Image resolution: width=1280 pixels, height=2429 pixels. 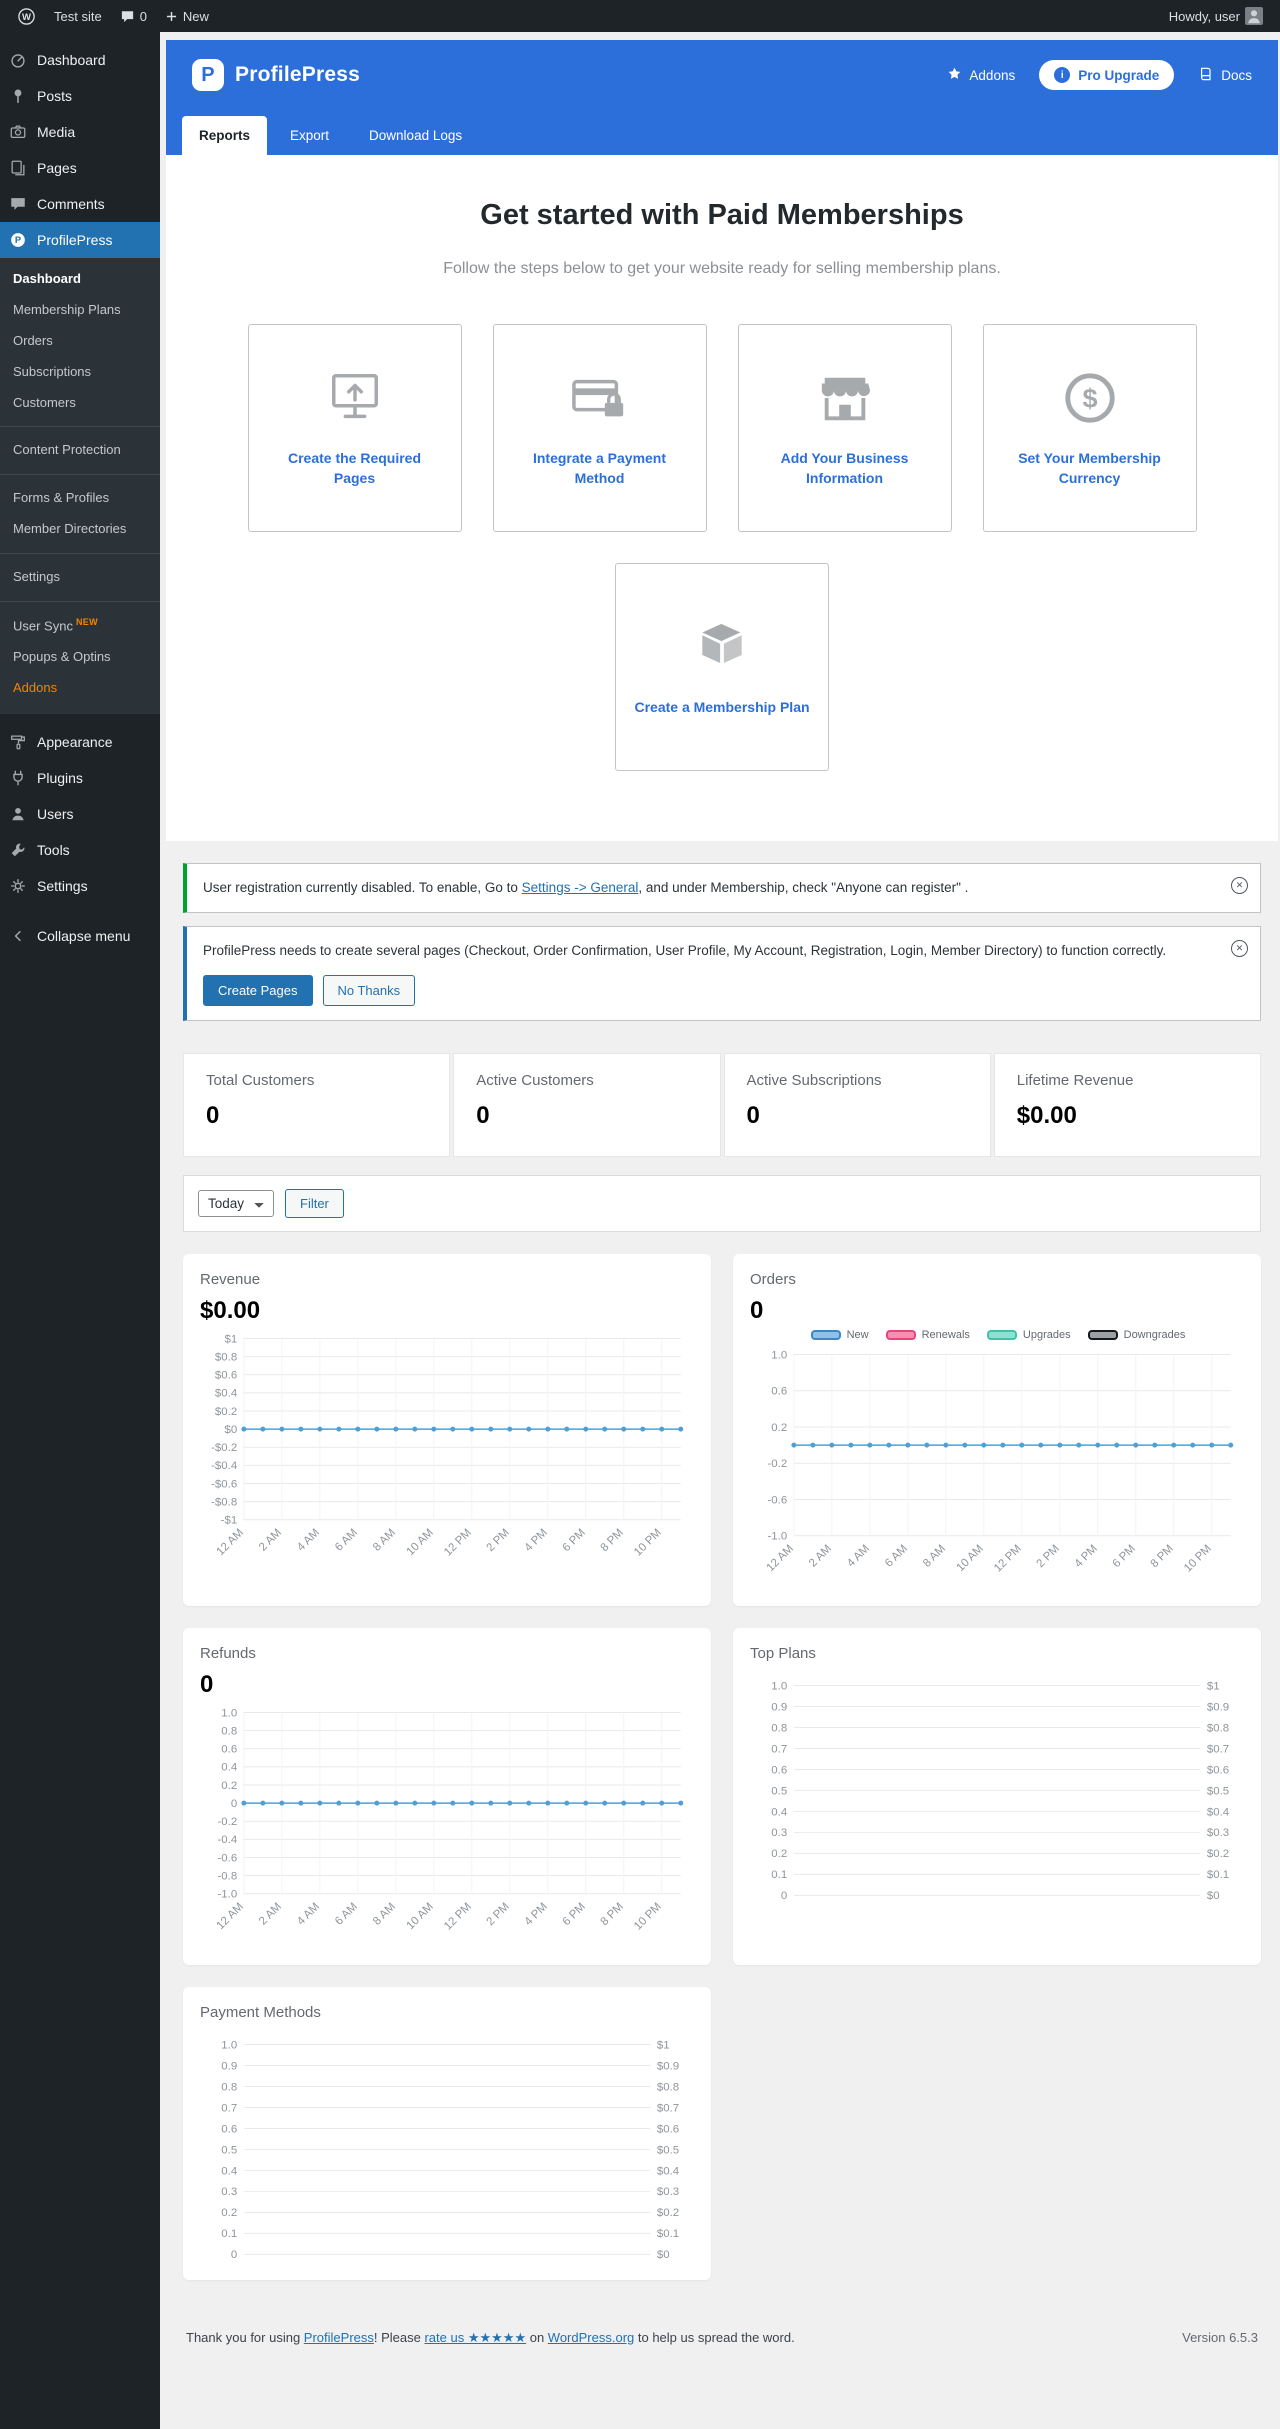 What do you see at coordinates (648, 1917) in the screenshot?
I see `svg-text: 10 PM` at bounding box center [648, 1917].